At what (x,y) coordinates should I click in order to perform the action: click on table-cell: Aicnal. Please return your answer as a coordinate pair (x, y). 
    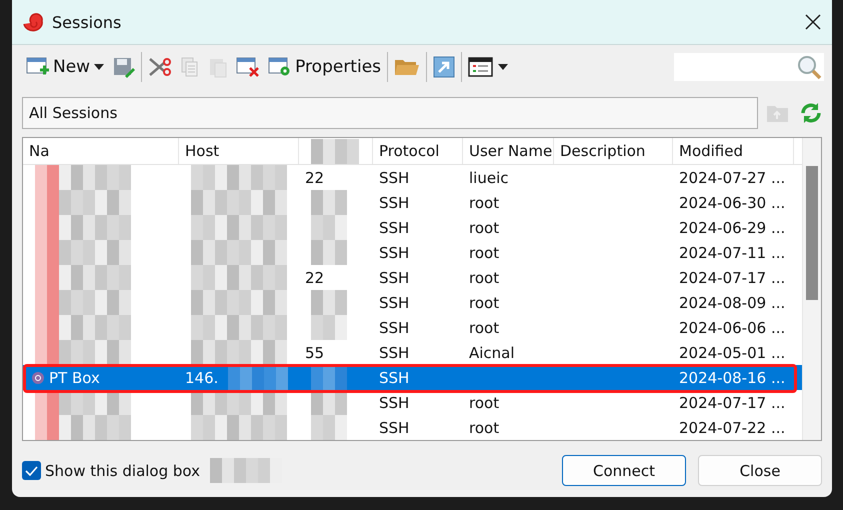
    Looking at the image, I should click on (492, 353).